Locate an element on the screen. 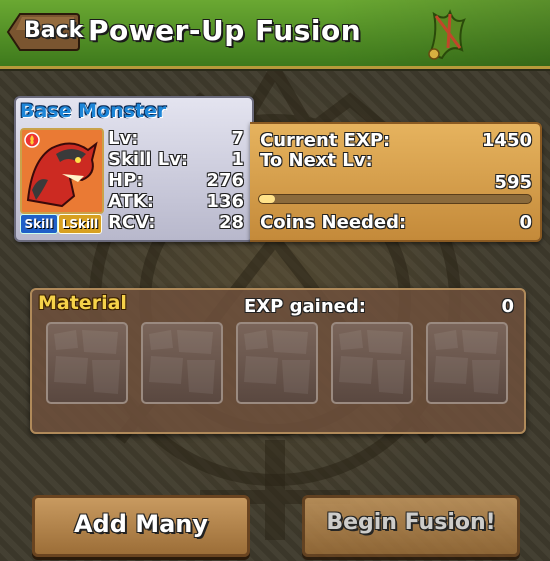 The width and height of the screenshot is (550, 561). stat-level: Lv: 7 is located at coordinates (179, 138).